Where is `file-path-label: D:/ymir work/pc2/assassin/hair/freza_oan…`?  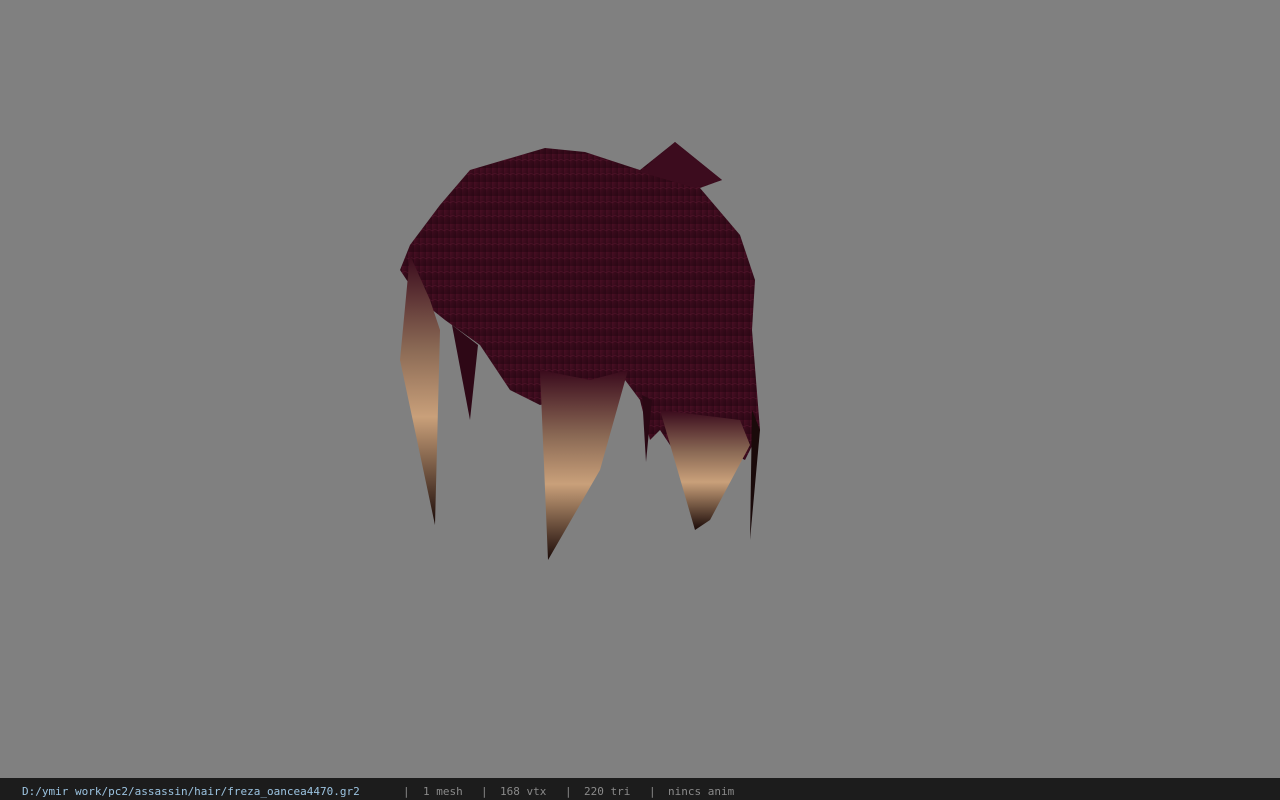
file-path-label: D:/ymir work/pc2/assassin/hair/freza_oan… is located at coordinates (191, 791).